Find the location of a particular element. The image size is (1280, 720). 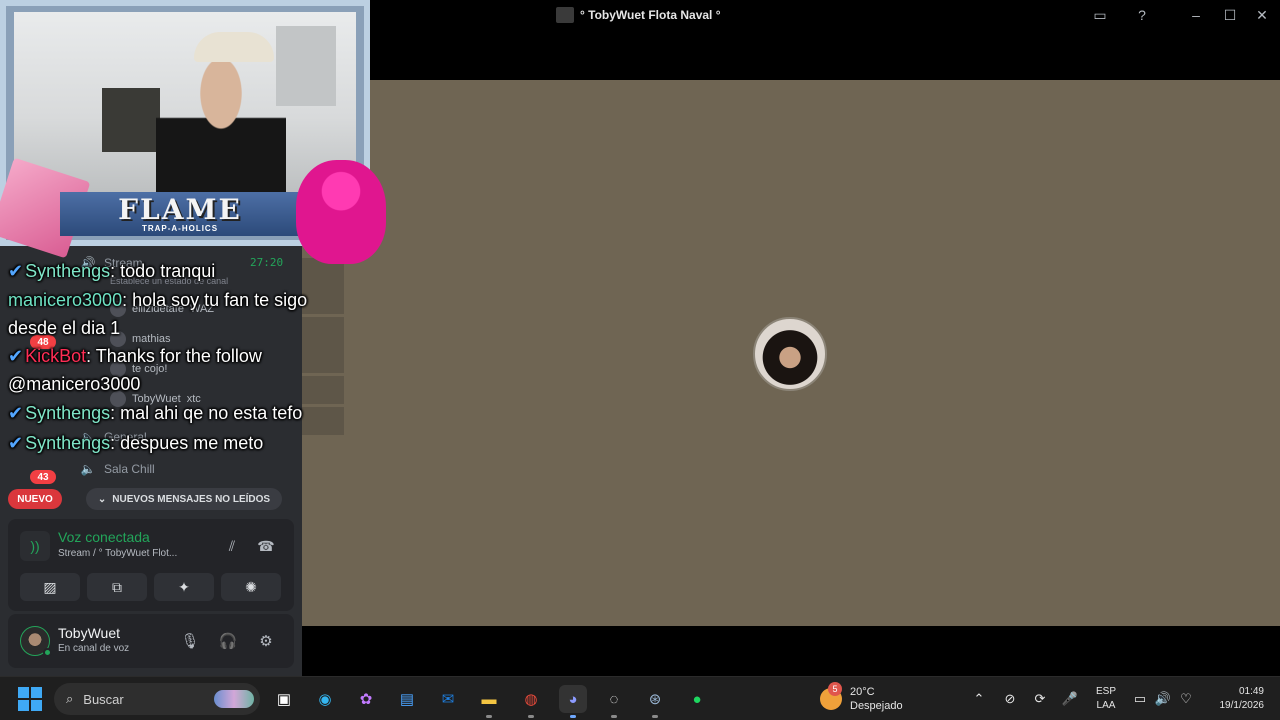

channel-thumbnail-icon is located at coordinates (565, 15).